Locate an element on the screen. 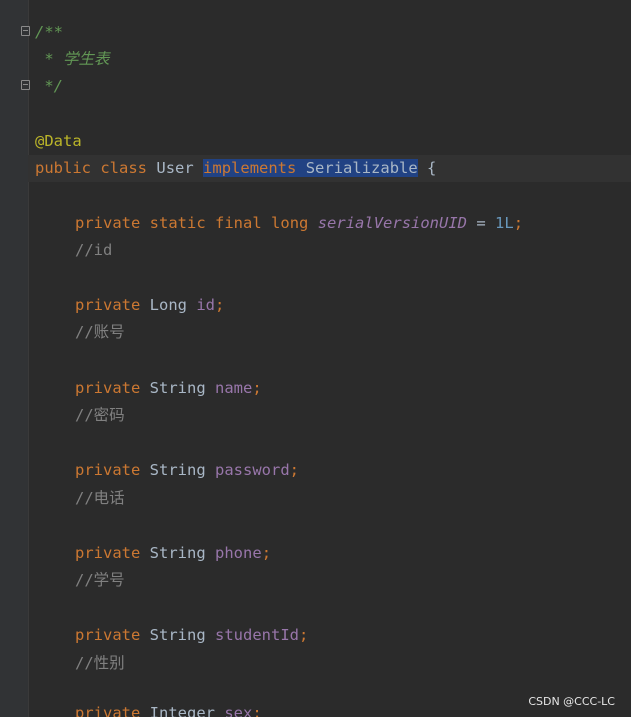 This screenshot has height=717, width=631. line-comment: //密码 is located at coordinates (100, 415).